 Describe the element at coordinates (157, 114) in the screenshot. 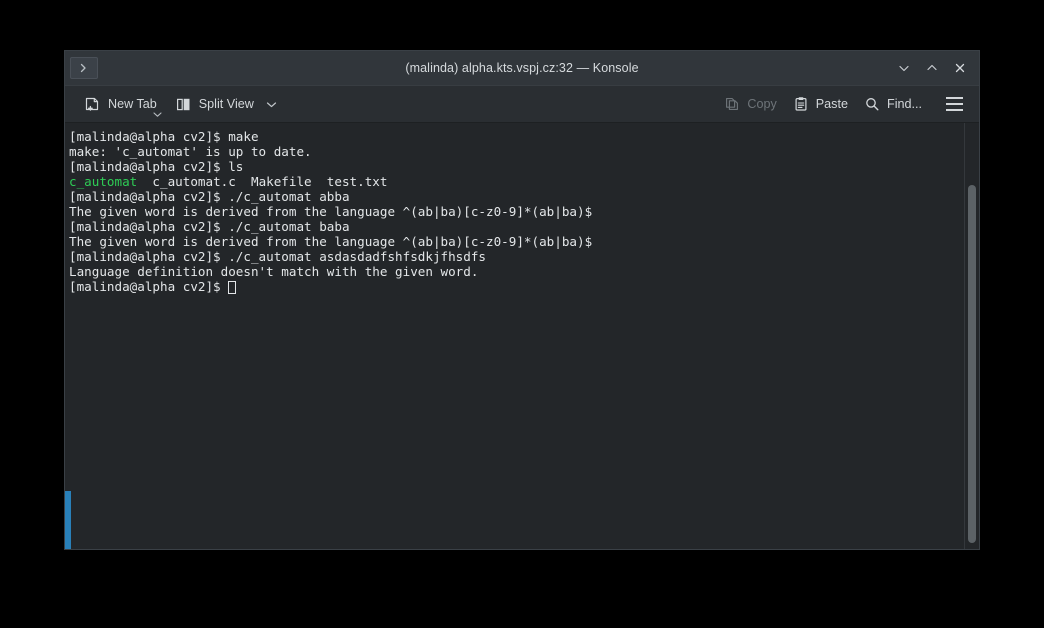

I see `new-tab-dropdown-chevron-down-icon` at that location.